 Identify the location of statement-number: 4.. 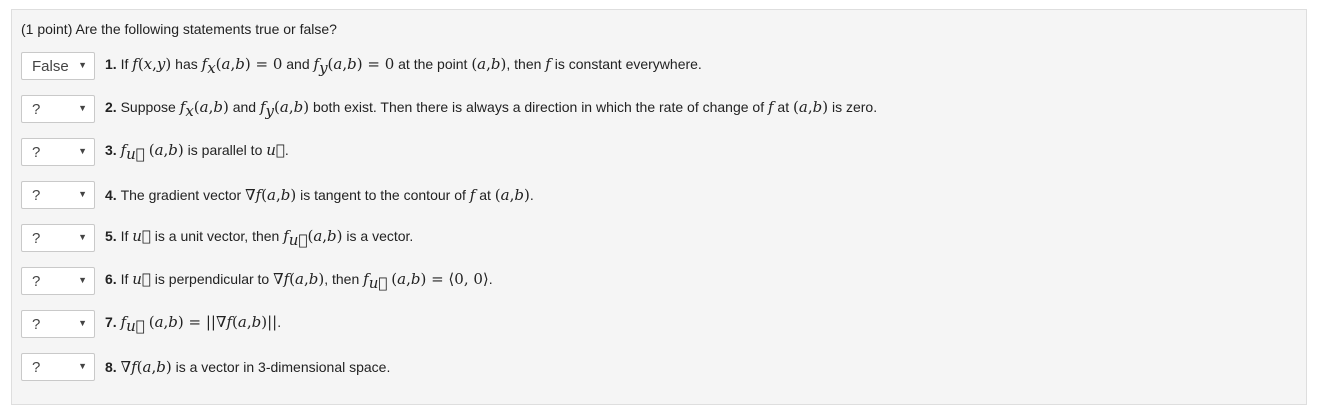
(113, 195).